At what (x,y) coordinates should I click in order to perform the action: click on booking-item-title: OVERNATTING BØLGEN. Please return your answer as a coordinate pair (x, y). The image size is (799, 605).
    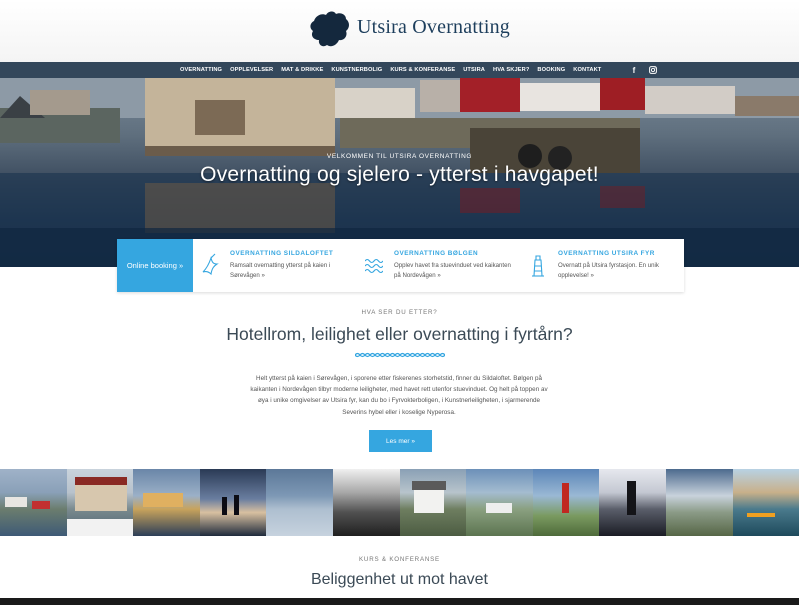
    Looking at the image, I should click on (436, 253).